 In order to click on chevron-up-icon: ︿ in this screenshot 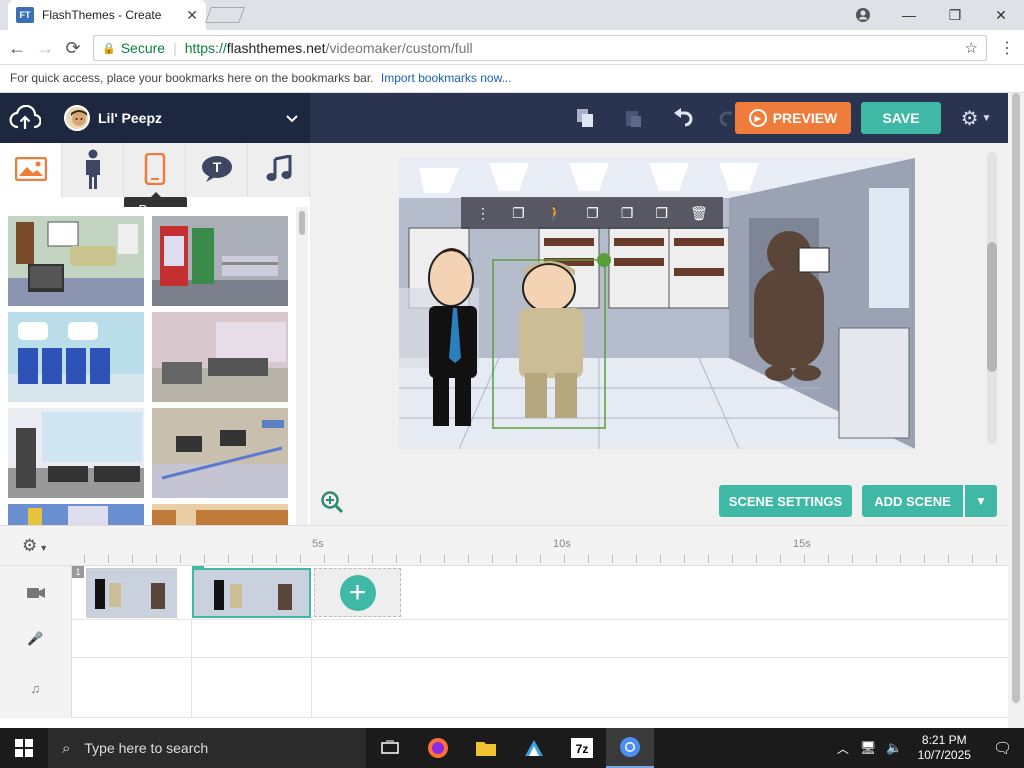, I will do `click(843, 748)`.